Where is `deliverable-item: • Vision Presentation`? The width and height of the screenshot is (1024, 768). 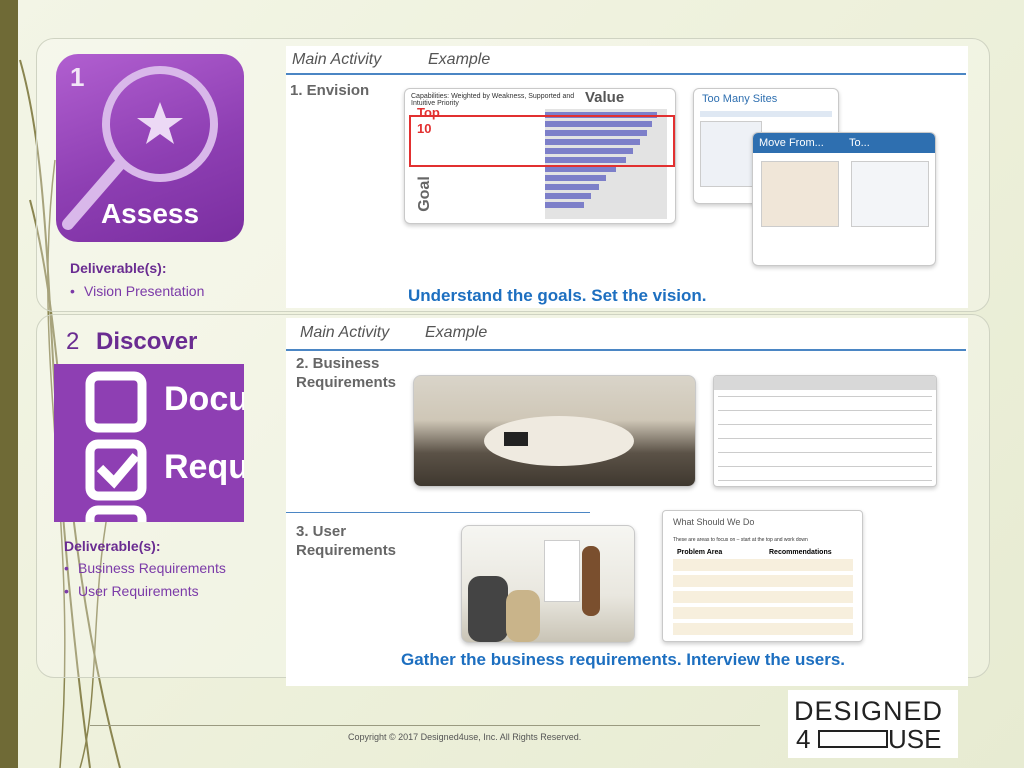
deliverable-item: • Vision Presentation is located at coordinates (137, 291).